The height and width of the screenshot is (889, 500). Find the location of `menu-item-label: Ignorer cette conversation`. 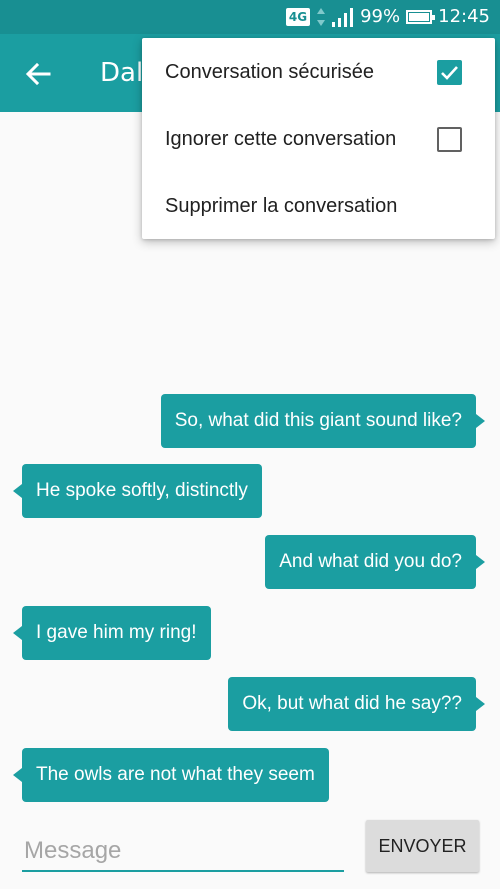

menu-item-label: Ignorer cette conversation is located at coordinates (281, 139).